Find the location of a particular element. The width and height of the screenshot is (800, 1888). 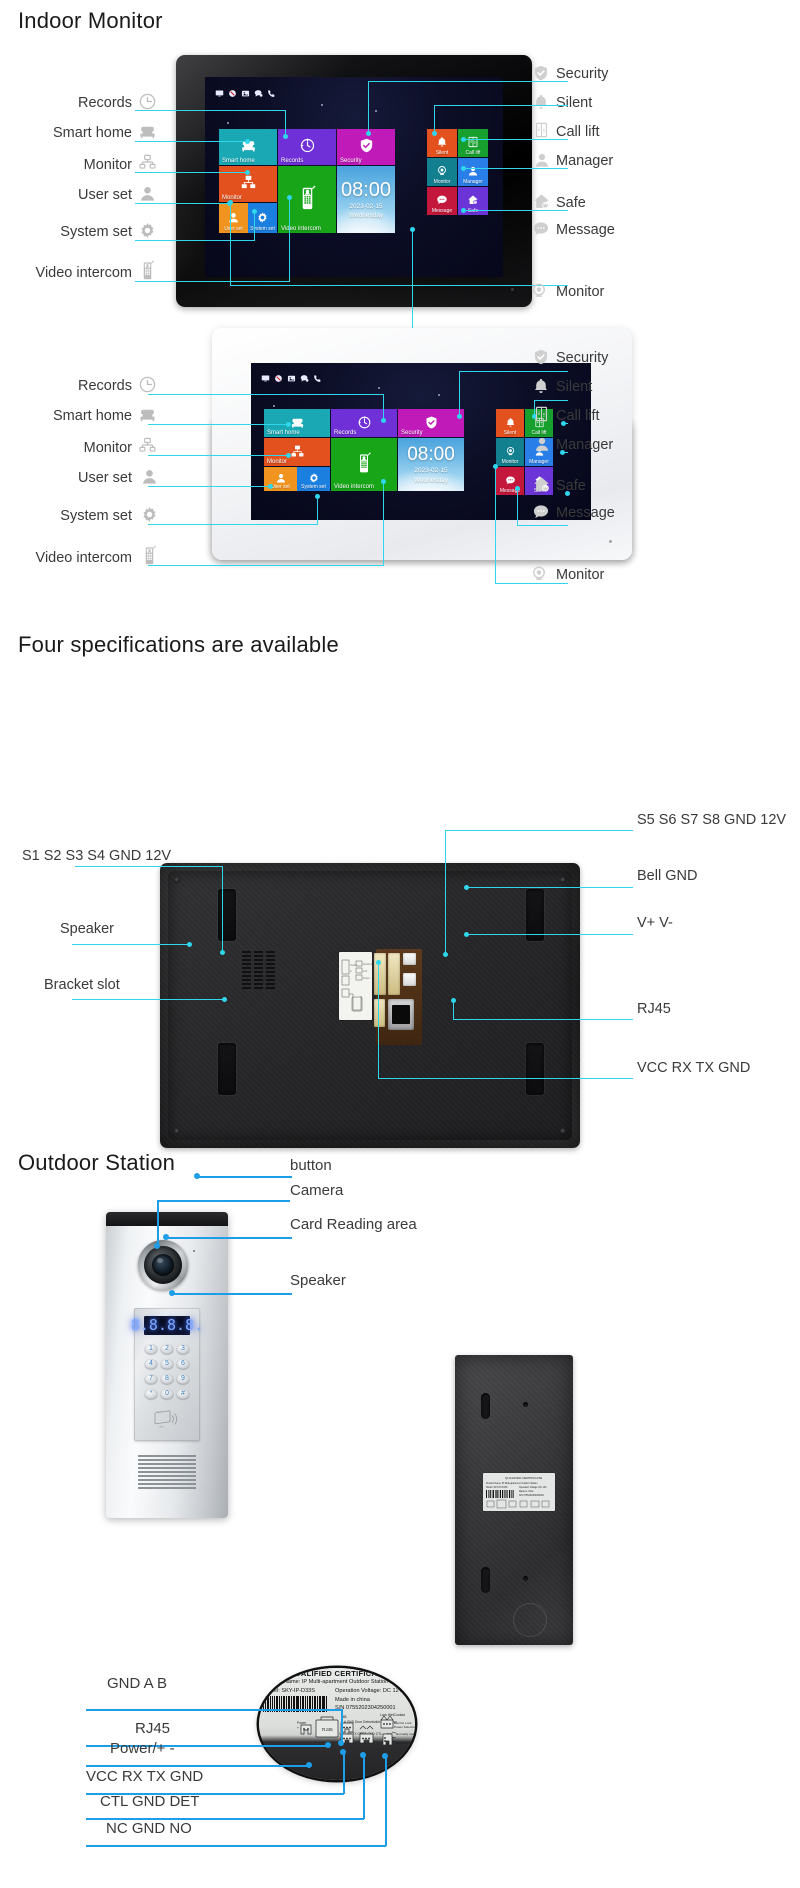

tile-label: Message is located at coordinates (442, 211).